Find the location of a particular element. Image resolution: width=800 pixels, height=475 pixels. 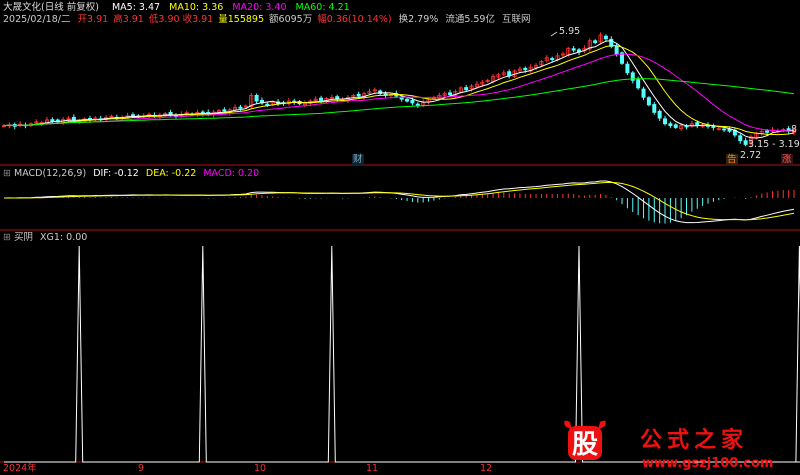

watermark-logo: 股 is located at coordinates (585, 441).